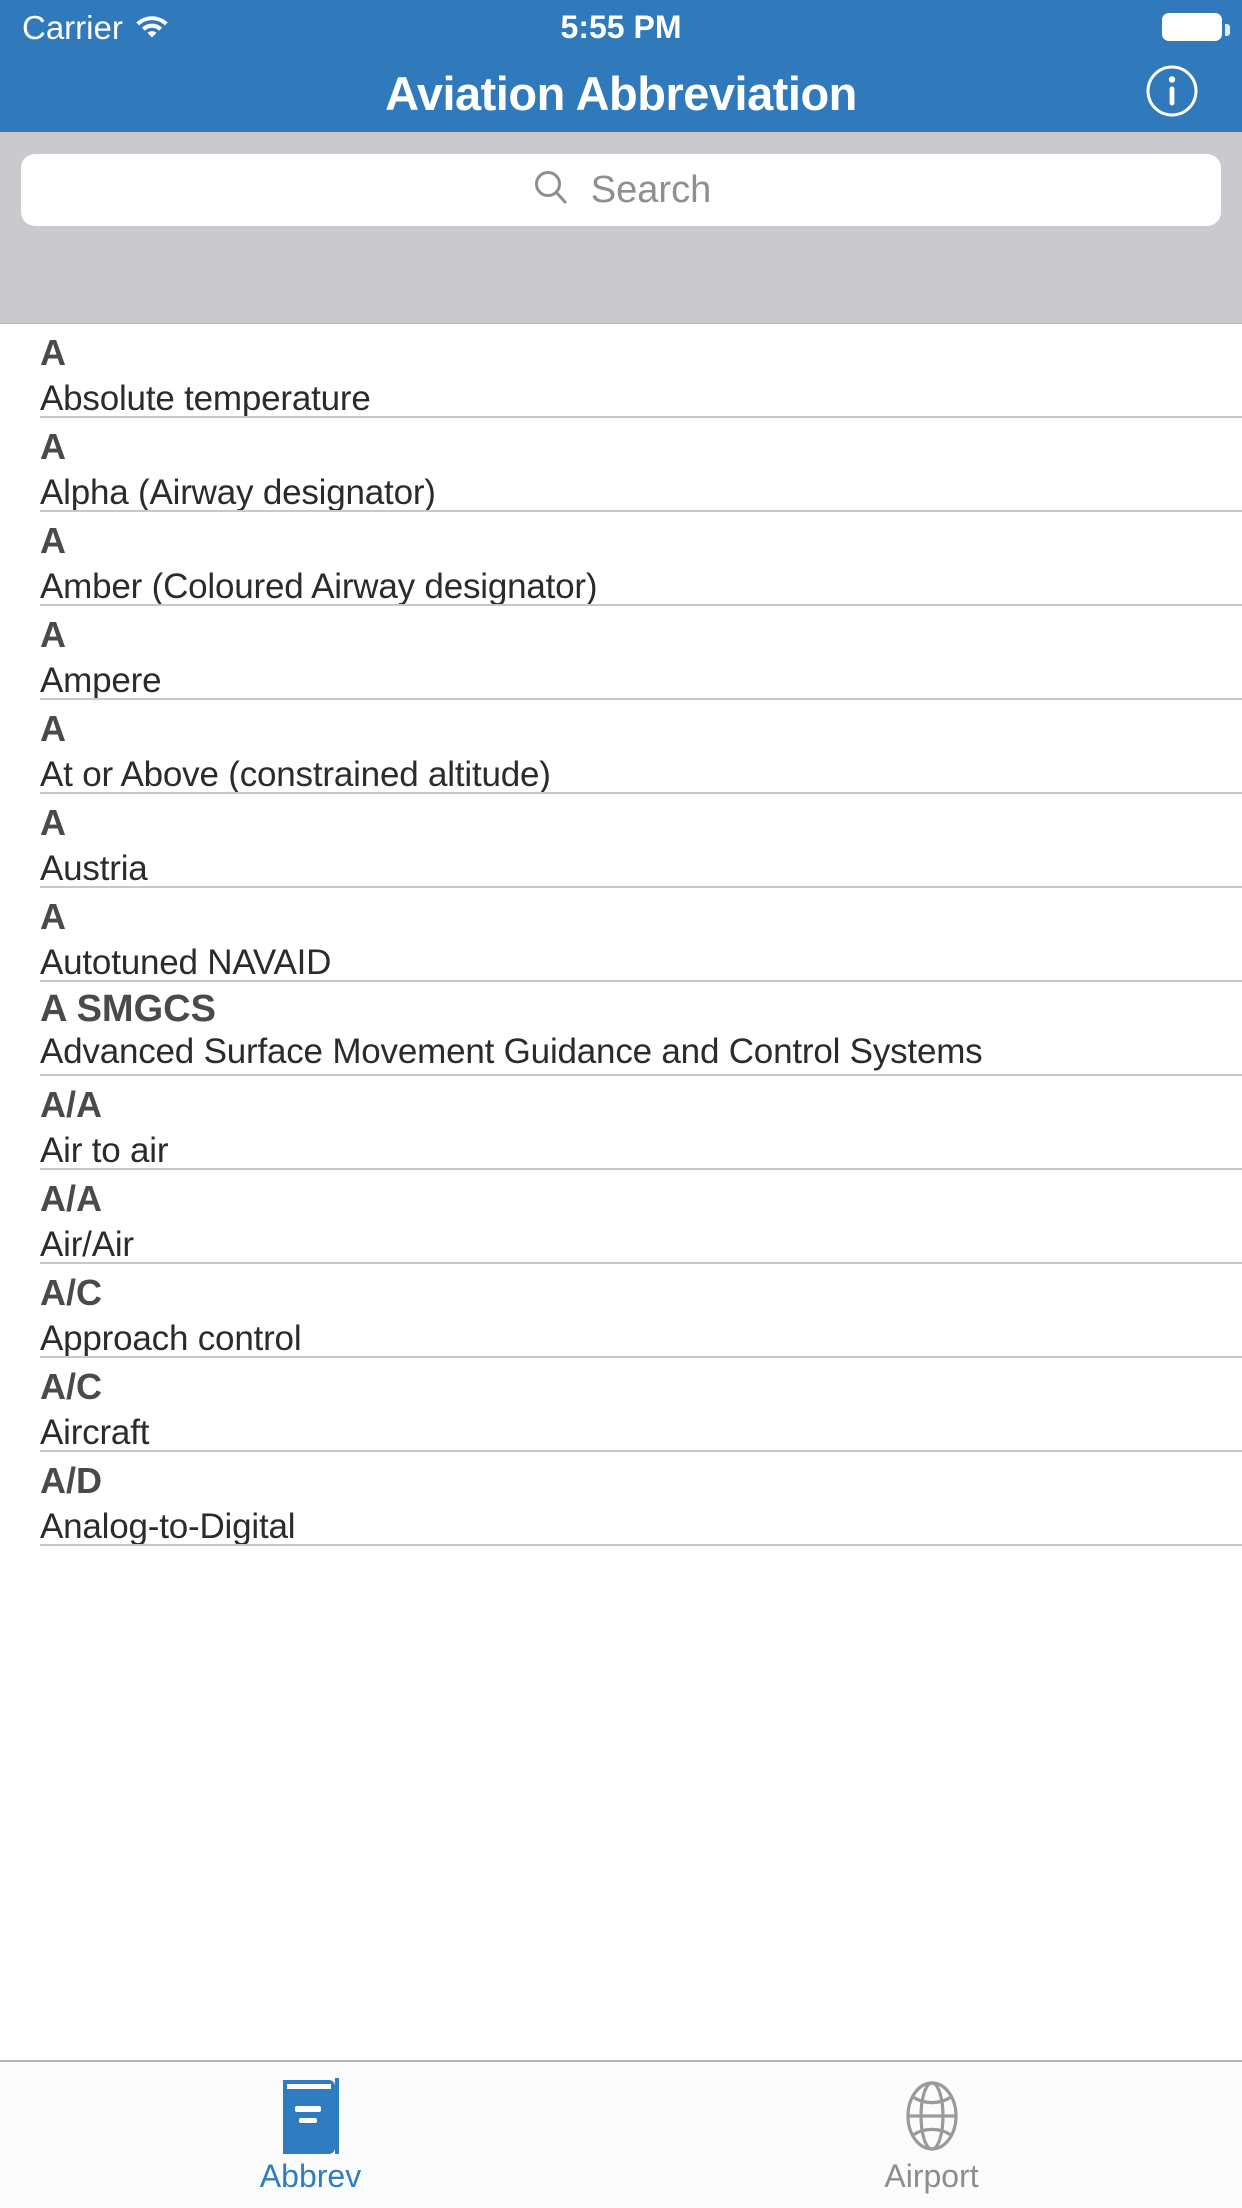 The image size is (1242, 2208). Describe the element at coordinates (621, 841) in the screenshot. I see `list-item: A Austria` at that location.